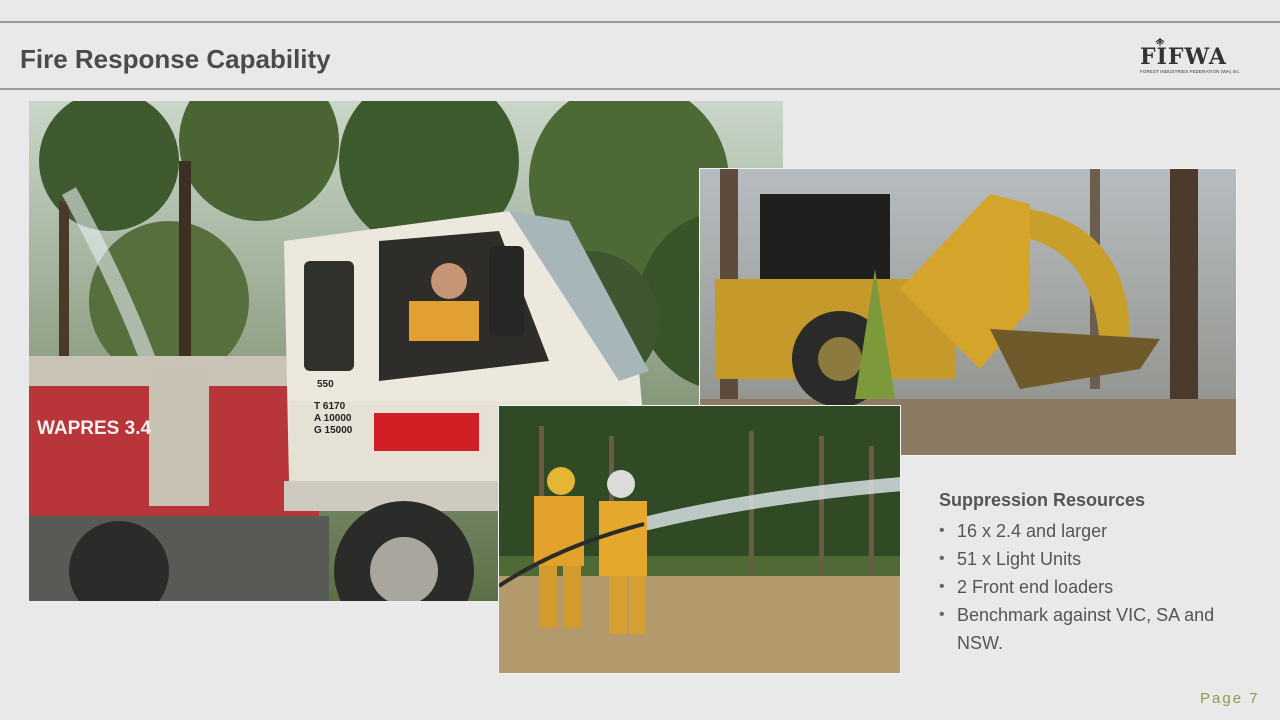 This screenshot has width=1280, height=720. Describe the element at coordinates (325, 384) in the screenshot. I see `cab-code: 550` at that location.